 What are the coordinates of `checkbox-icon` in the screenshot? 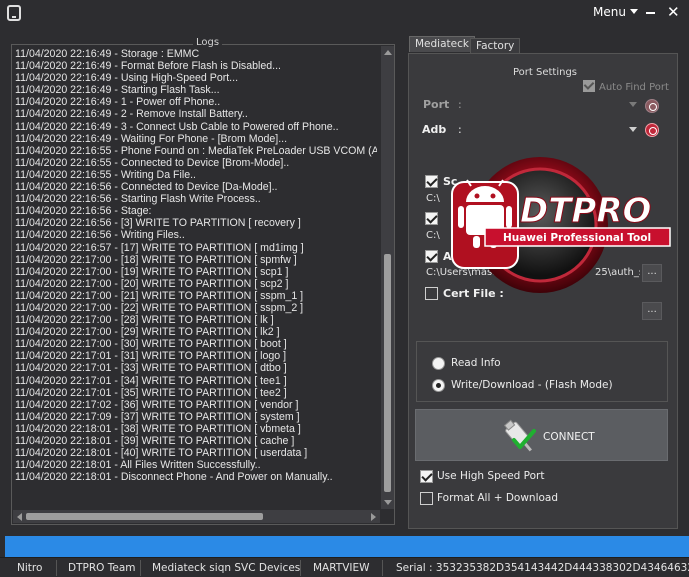 It's located at (589, 86).